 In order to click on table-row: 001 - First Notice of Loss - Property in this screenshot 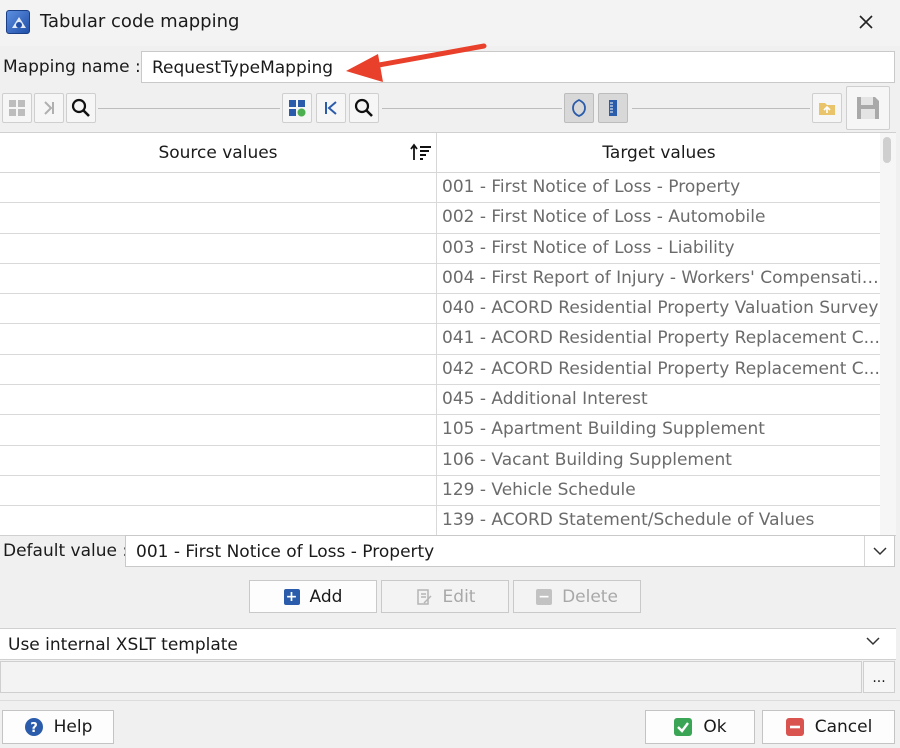, I will do `click(440, 188)`.